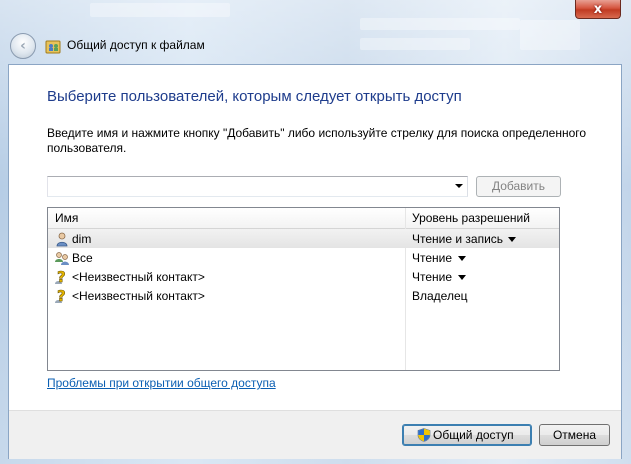 Image resolution: width=631 pixels, height=464 pixels. Describe the element at coordinates (303, 295) in the screenshot. I see `table-row: ? <Неизвестный контакт> Владелец` at that location.